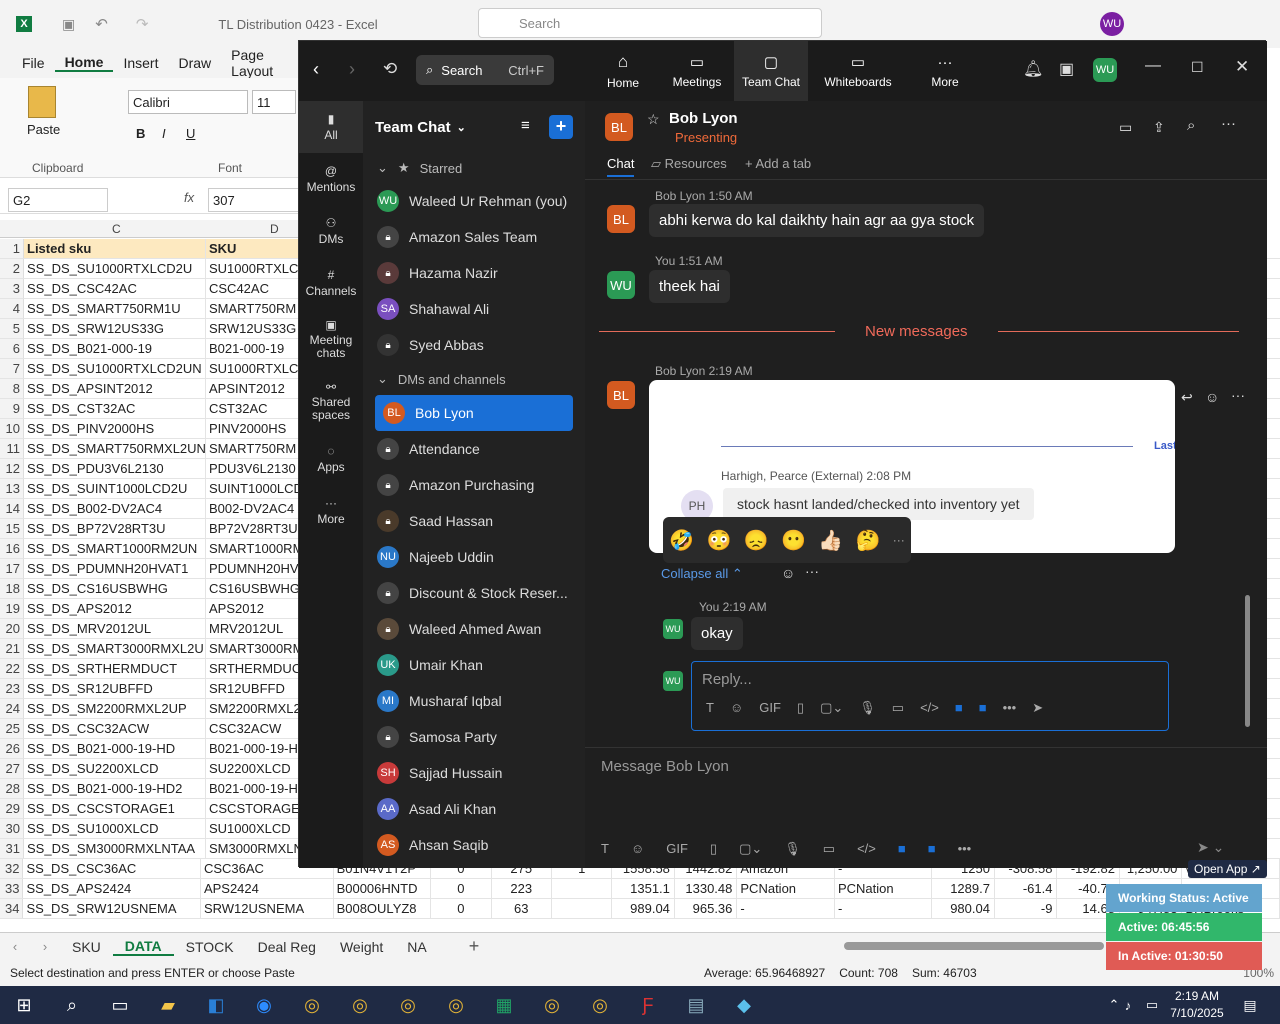  I want to click on row-number: 17, so click(12, 568).